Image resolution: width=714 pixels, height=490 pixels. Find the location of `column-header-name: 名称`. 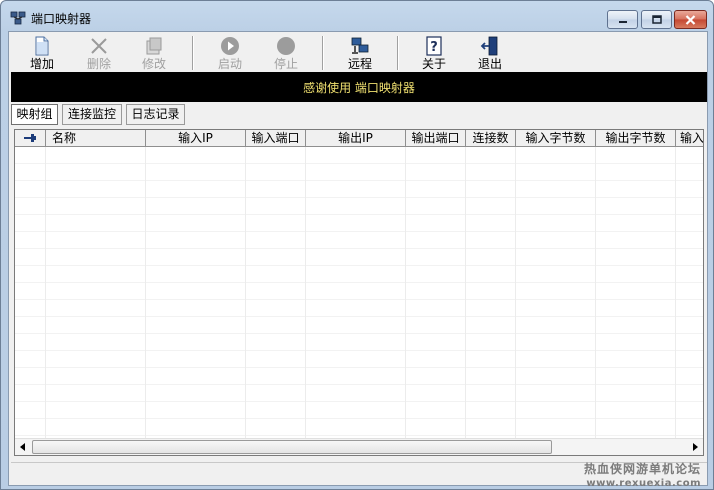

column-header-name: 名称 is located at coordinates (96, 138).